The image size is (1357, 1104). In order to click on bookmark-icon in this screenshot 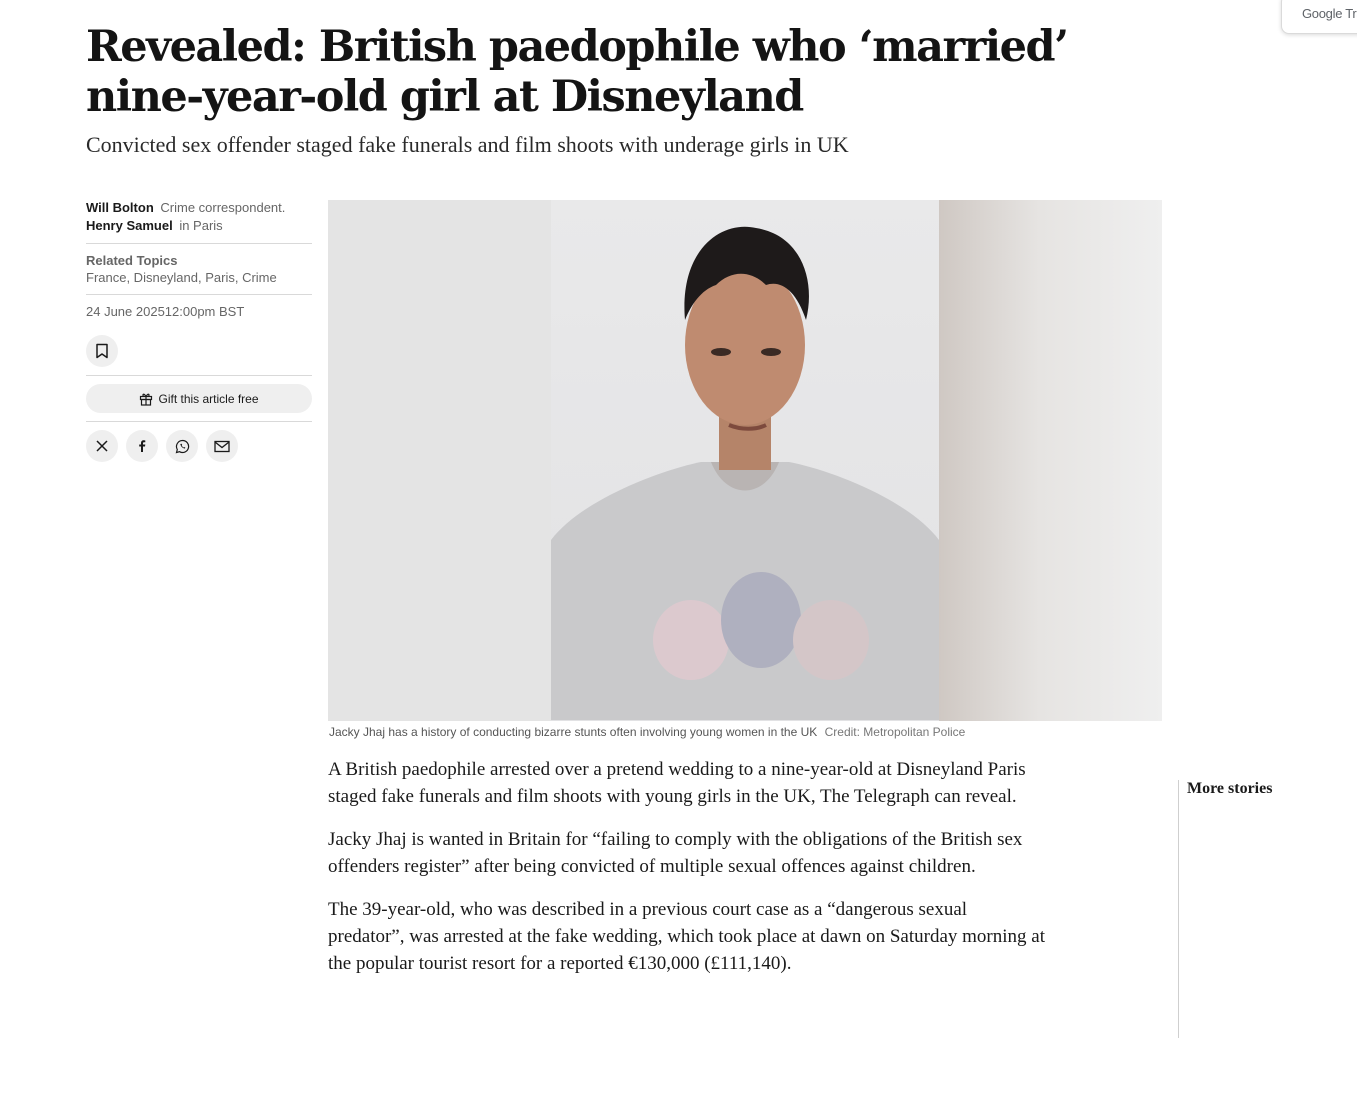, I will do `click(102, 351)`.